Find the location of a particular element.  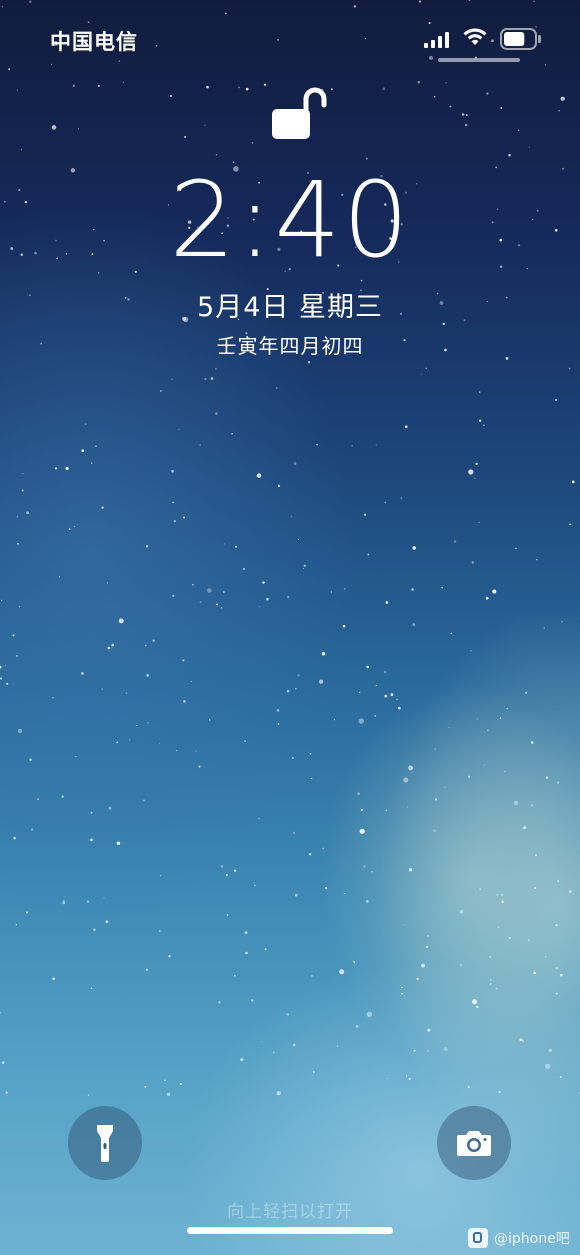

carrier-label: 中国电信 is located at coordinates (94, 42).